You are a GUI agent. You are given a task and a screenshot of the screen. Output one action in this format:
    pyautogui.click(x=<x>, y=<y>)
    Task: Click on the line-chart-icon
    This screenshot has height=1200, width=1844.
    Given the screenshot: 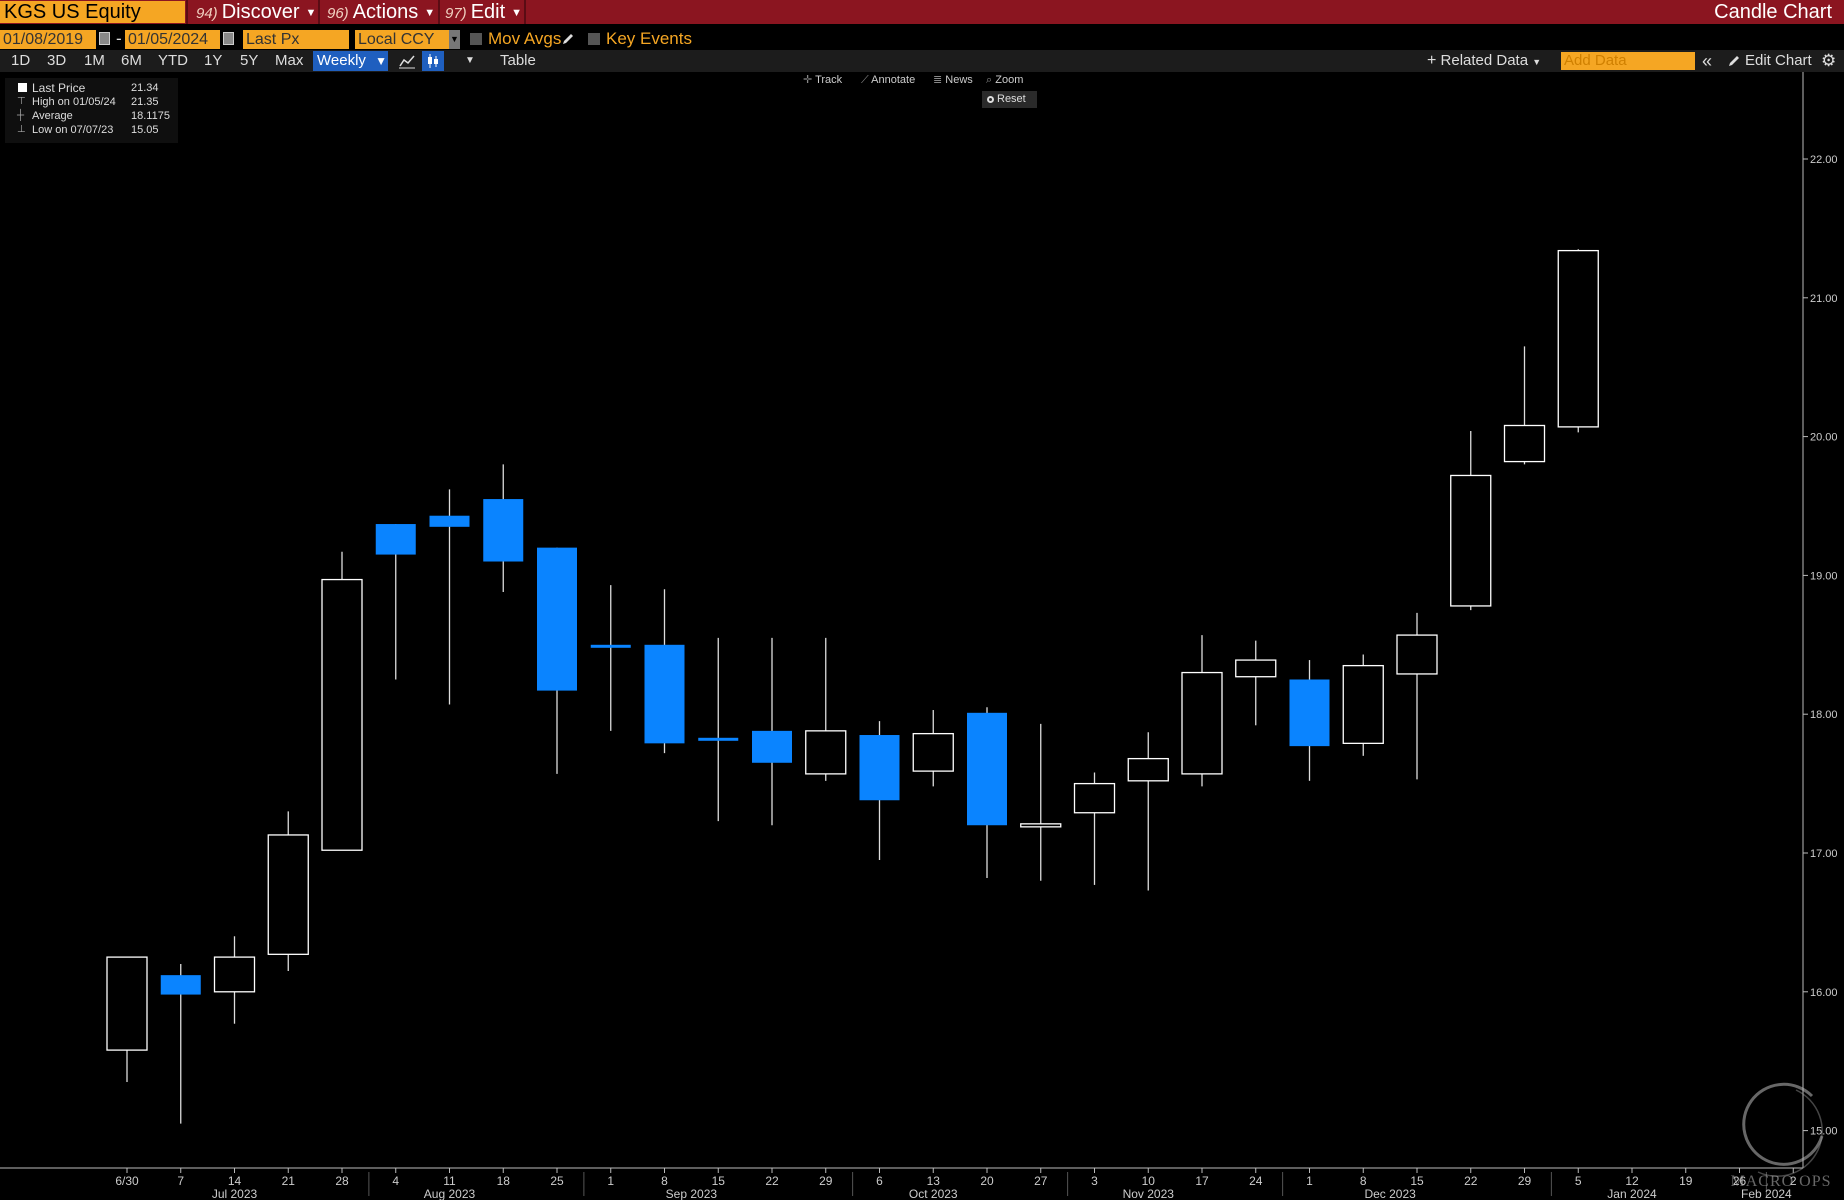 What is the action you would take?
    pyautogui.click(x=407, y=61)
    